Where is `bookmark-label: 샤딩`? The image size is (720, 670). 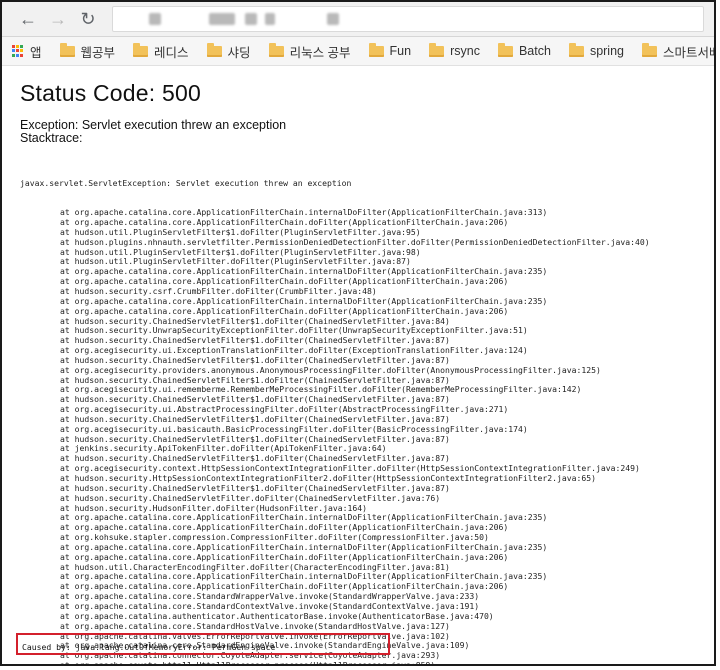
bookmark-label: 샤딩 is located at coordinates (239, 52).